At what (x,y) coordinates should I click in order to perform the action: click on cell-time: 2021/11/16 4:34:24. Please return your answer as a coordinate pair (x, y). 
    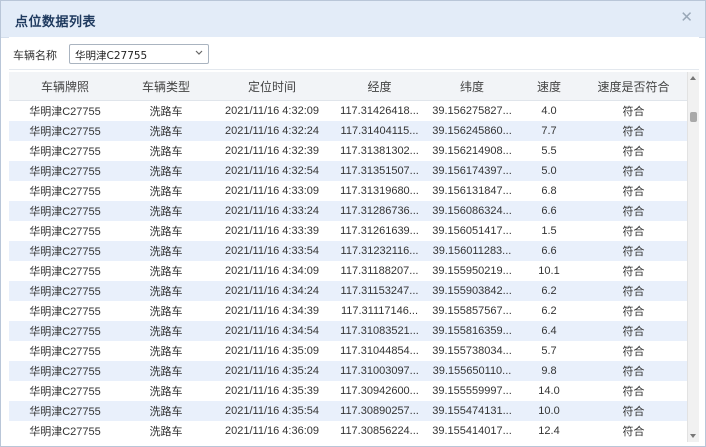
    Looking at the image, I should click on (272, 291).